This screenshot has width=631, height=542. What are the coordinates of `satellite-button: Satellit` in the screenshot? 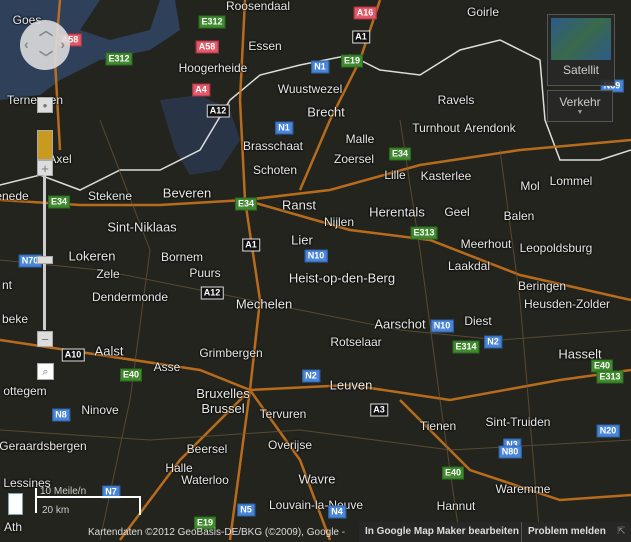 It's located at (581, 50).